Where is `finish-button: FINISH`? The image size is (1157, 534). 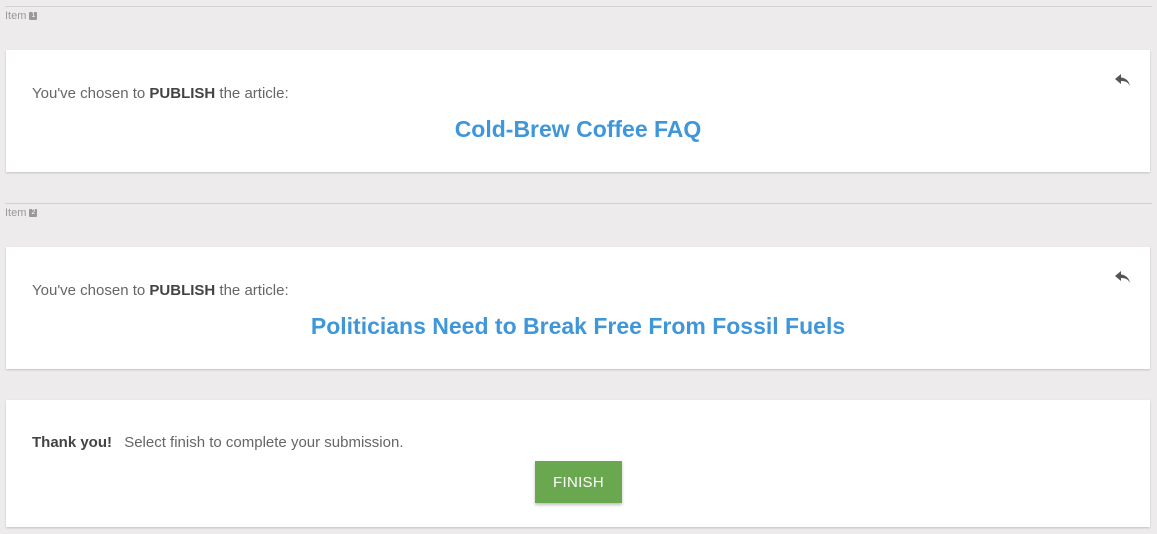
finish-button: FINISH is located at coordinates (578, 482).